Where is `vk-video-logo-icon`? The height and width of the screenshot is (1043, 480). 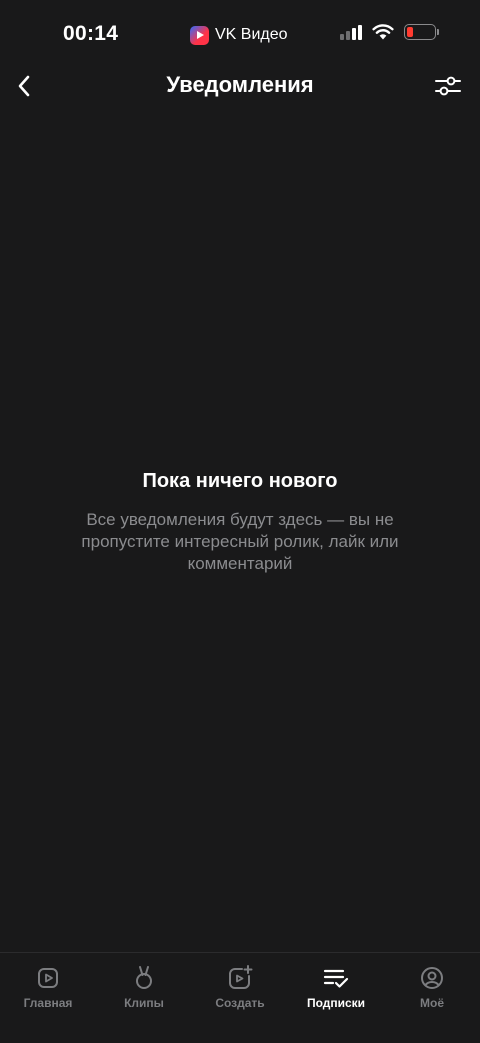
vk-video-logo-icon is located at coordinates (199, 35).